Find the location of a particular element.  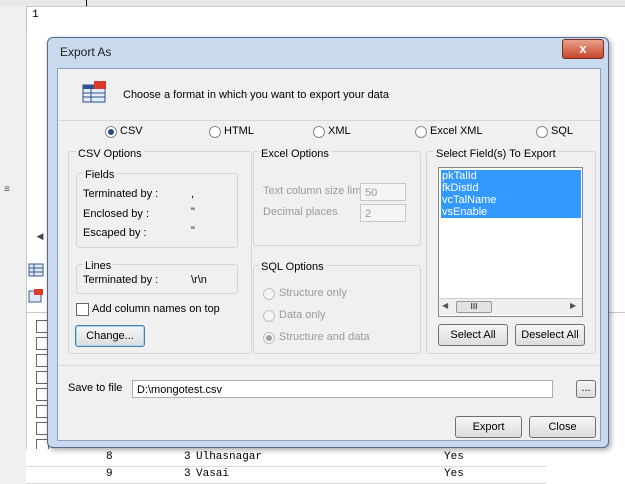

format-radio-html is located at coordinates (215, 132).